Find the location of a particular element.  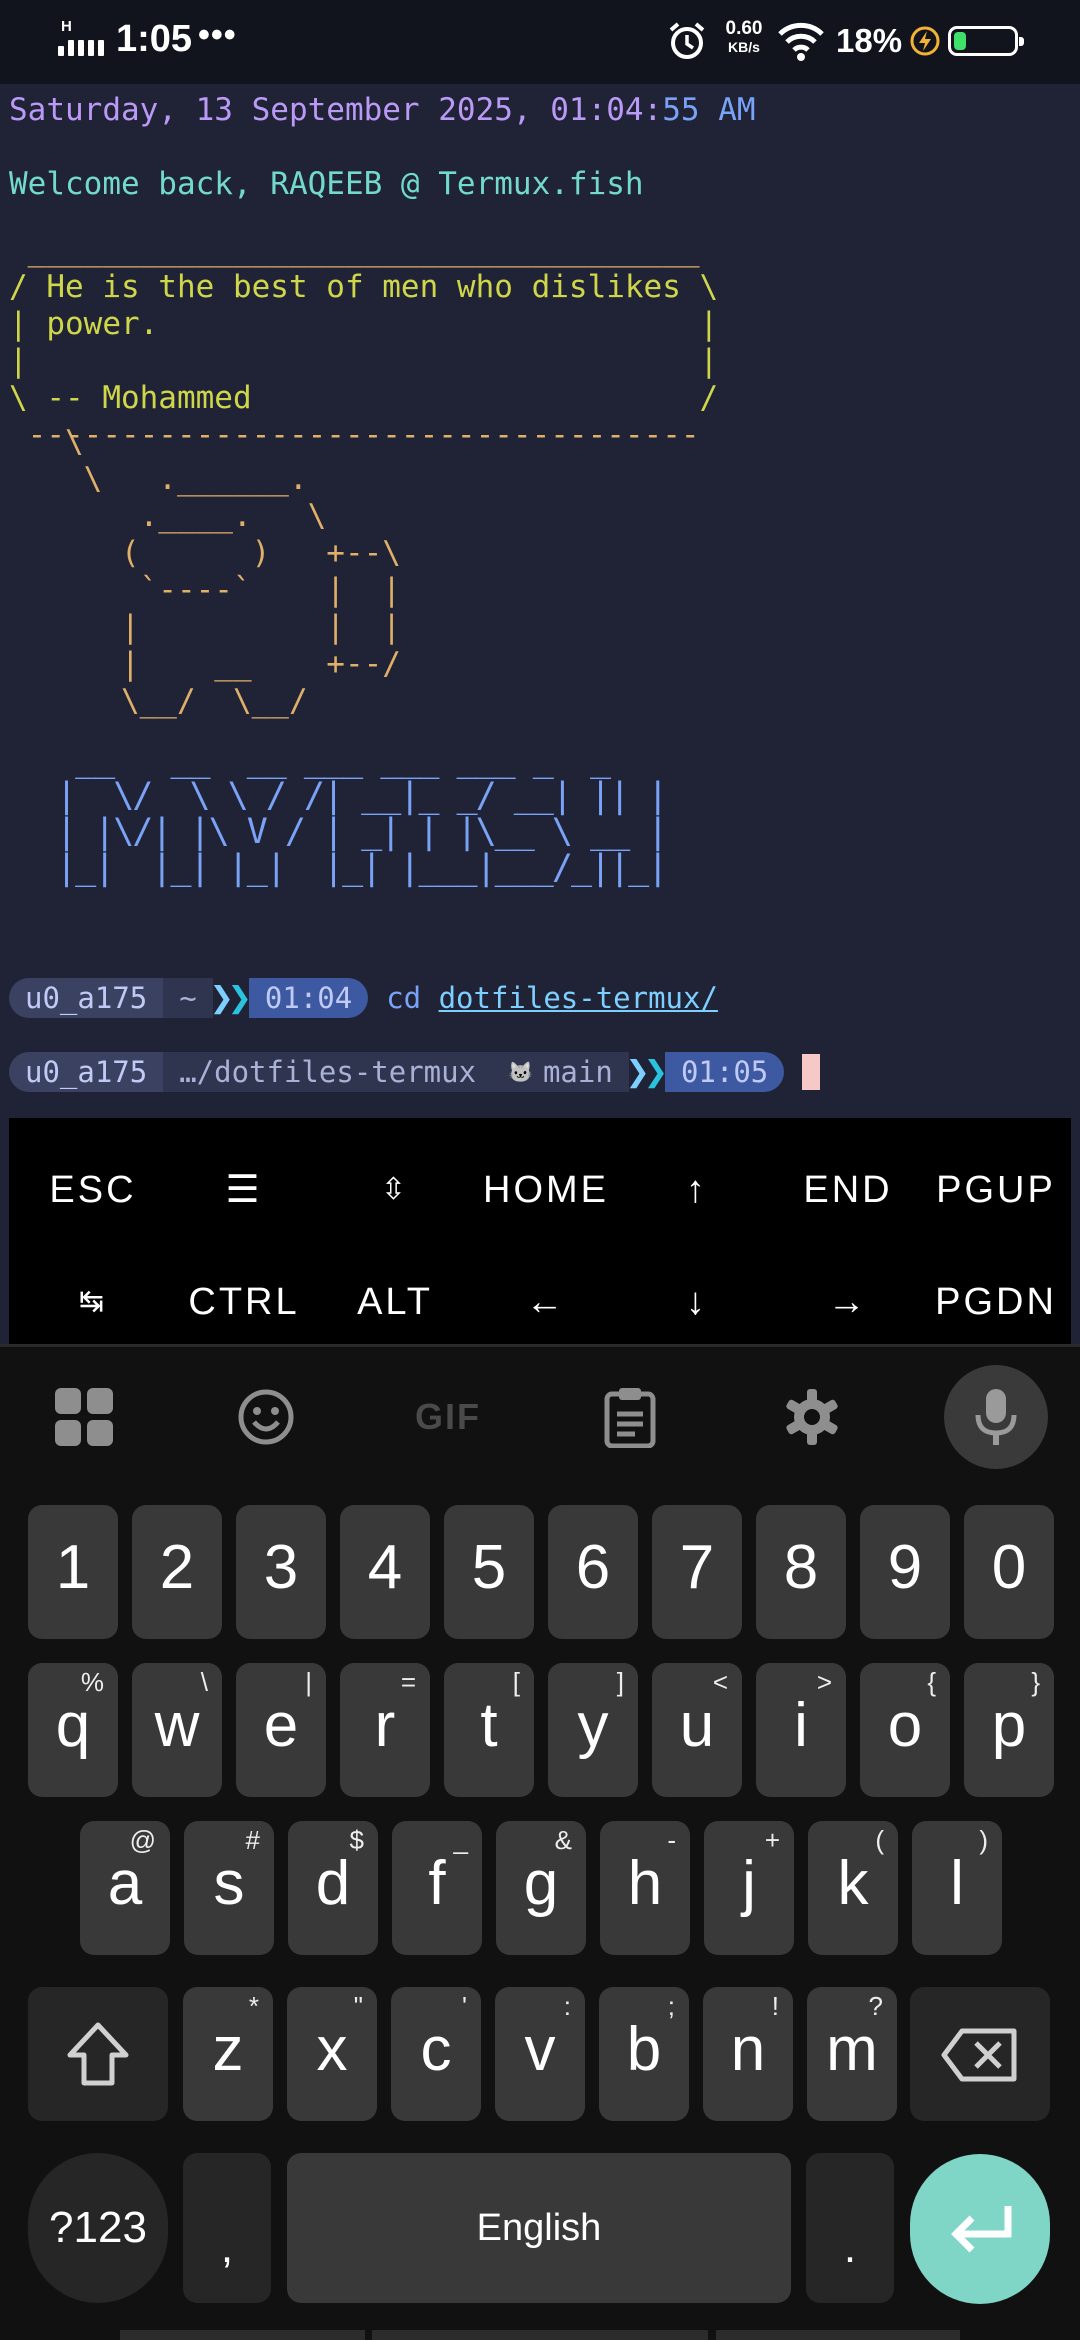

letter-key-j: j + is located at coordinates (749, 1888).